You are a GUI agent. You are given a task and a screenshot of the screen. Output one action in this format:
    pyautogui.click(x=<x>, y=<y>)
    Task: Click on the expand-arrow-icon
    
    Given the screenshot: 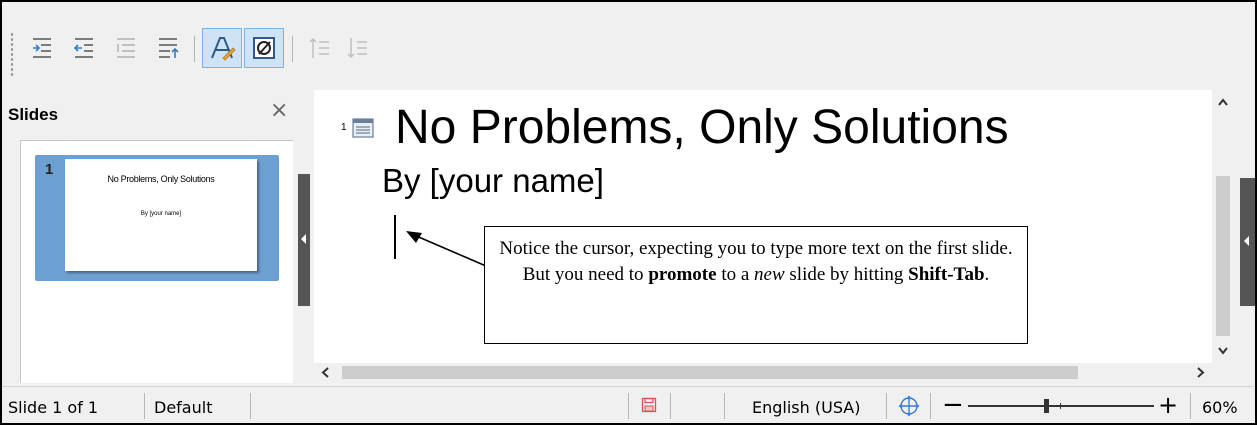 What is the action you would take?
    pyautogui.click(x=1246, y=241)
    